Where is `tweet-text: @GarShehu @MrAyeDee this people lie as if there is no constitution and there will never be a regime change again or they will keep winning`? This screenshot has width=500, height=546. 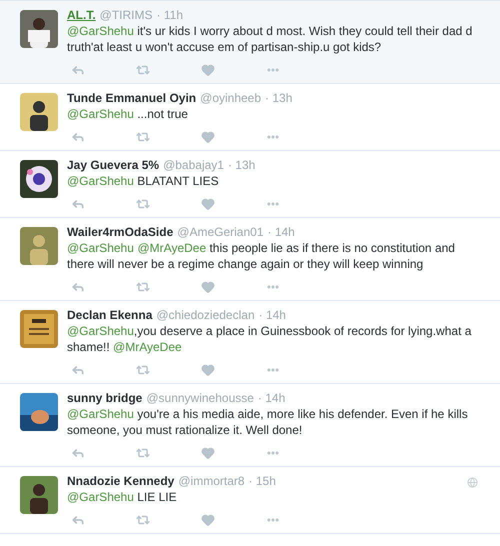 tweet-text: @GarShehu @MrAyeDee this people lie as if there is no constitution and there will never be a regime change again or they will keep winning is located at coordinates (261, 256).